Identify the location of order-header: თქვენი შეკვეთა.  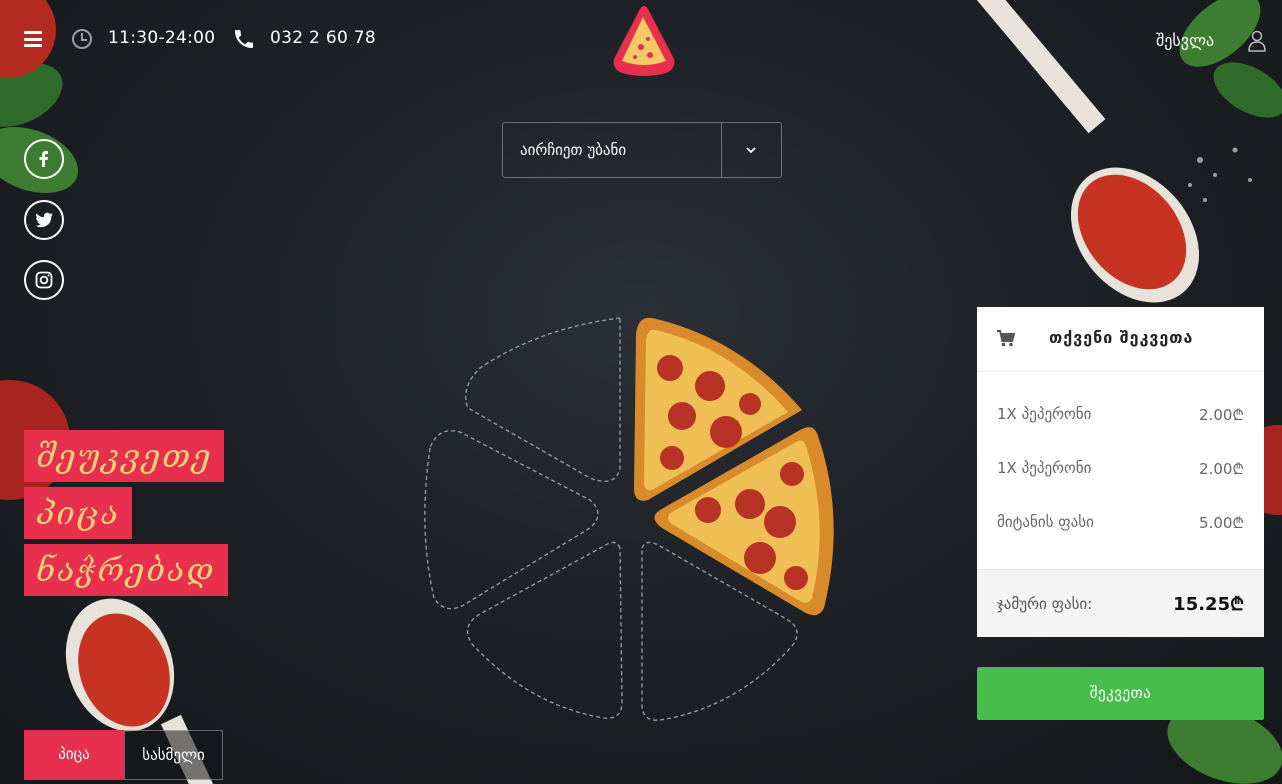
(1120, 339).